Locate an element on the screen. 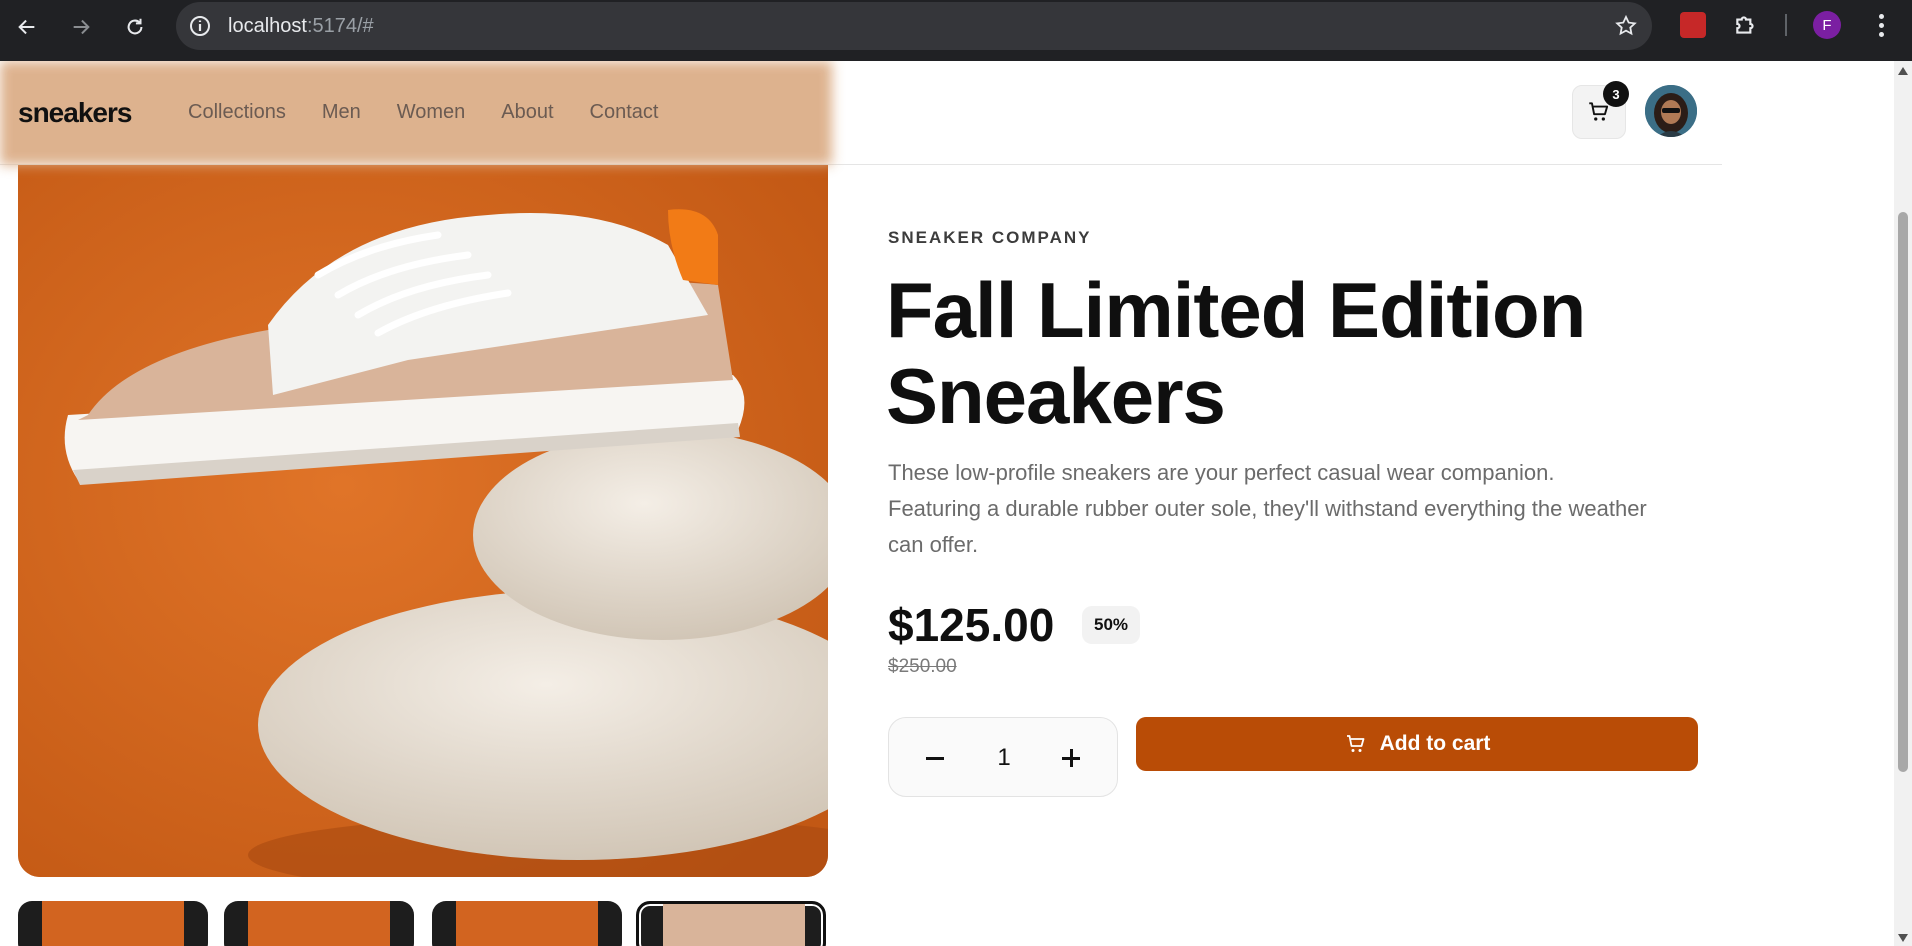 This screenshot has width=1912, height=946. extensions-puzzle-icon is located at coordinates (1746, 25).